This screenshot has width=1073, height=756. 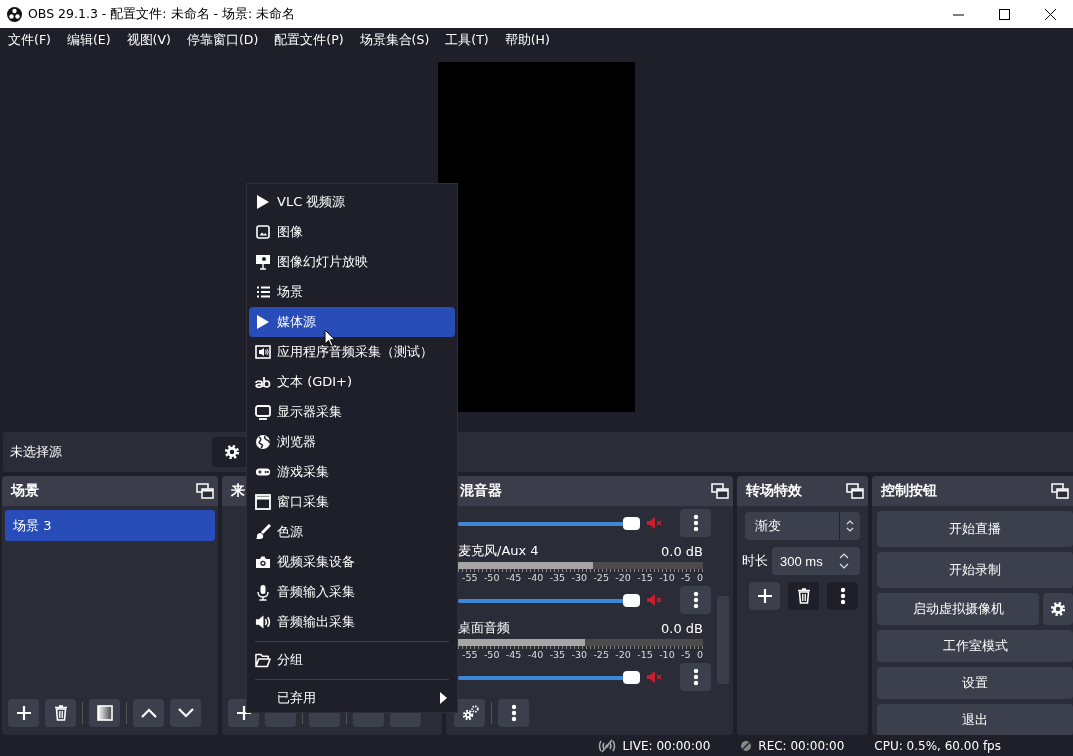 I want to click on channel-name: 桌面音频, so click(x=484, y=628).